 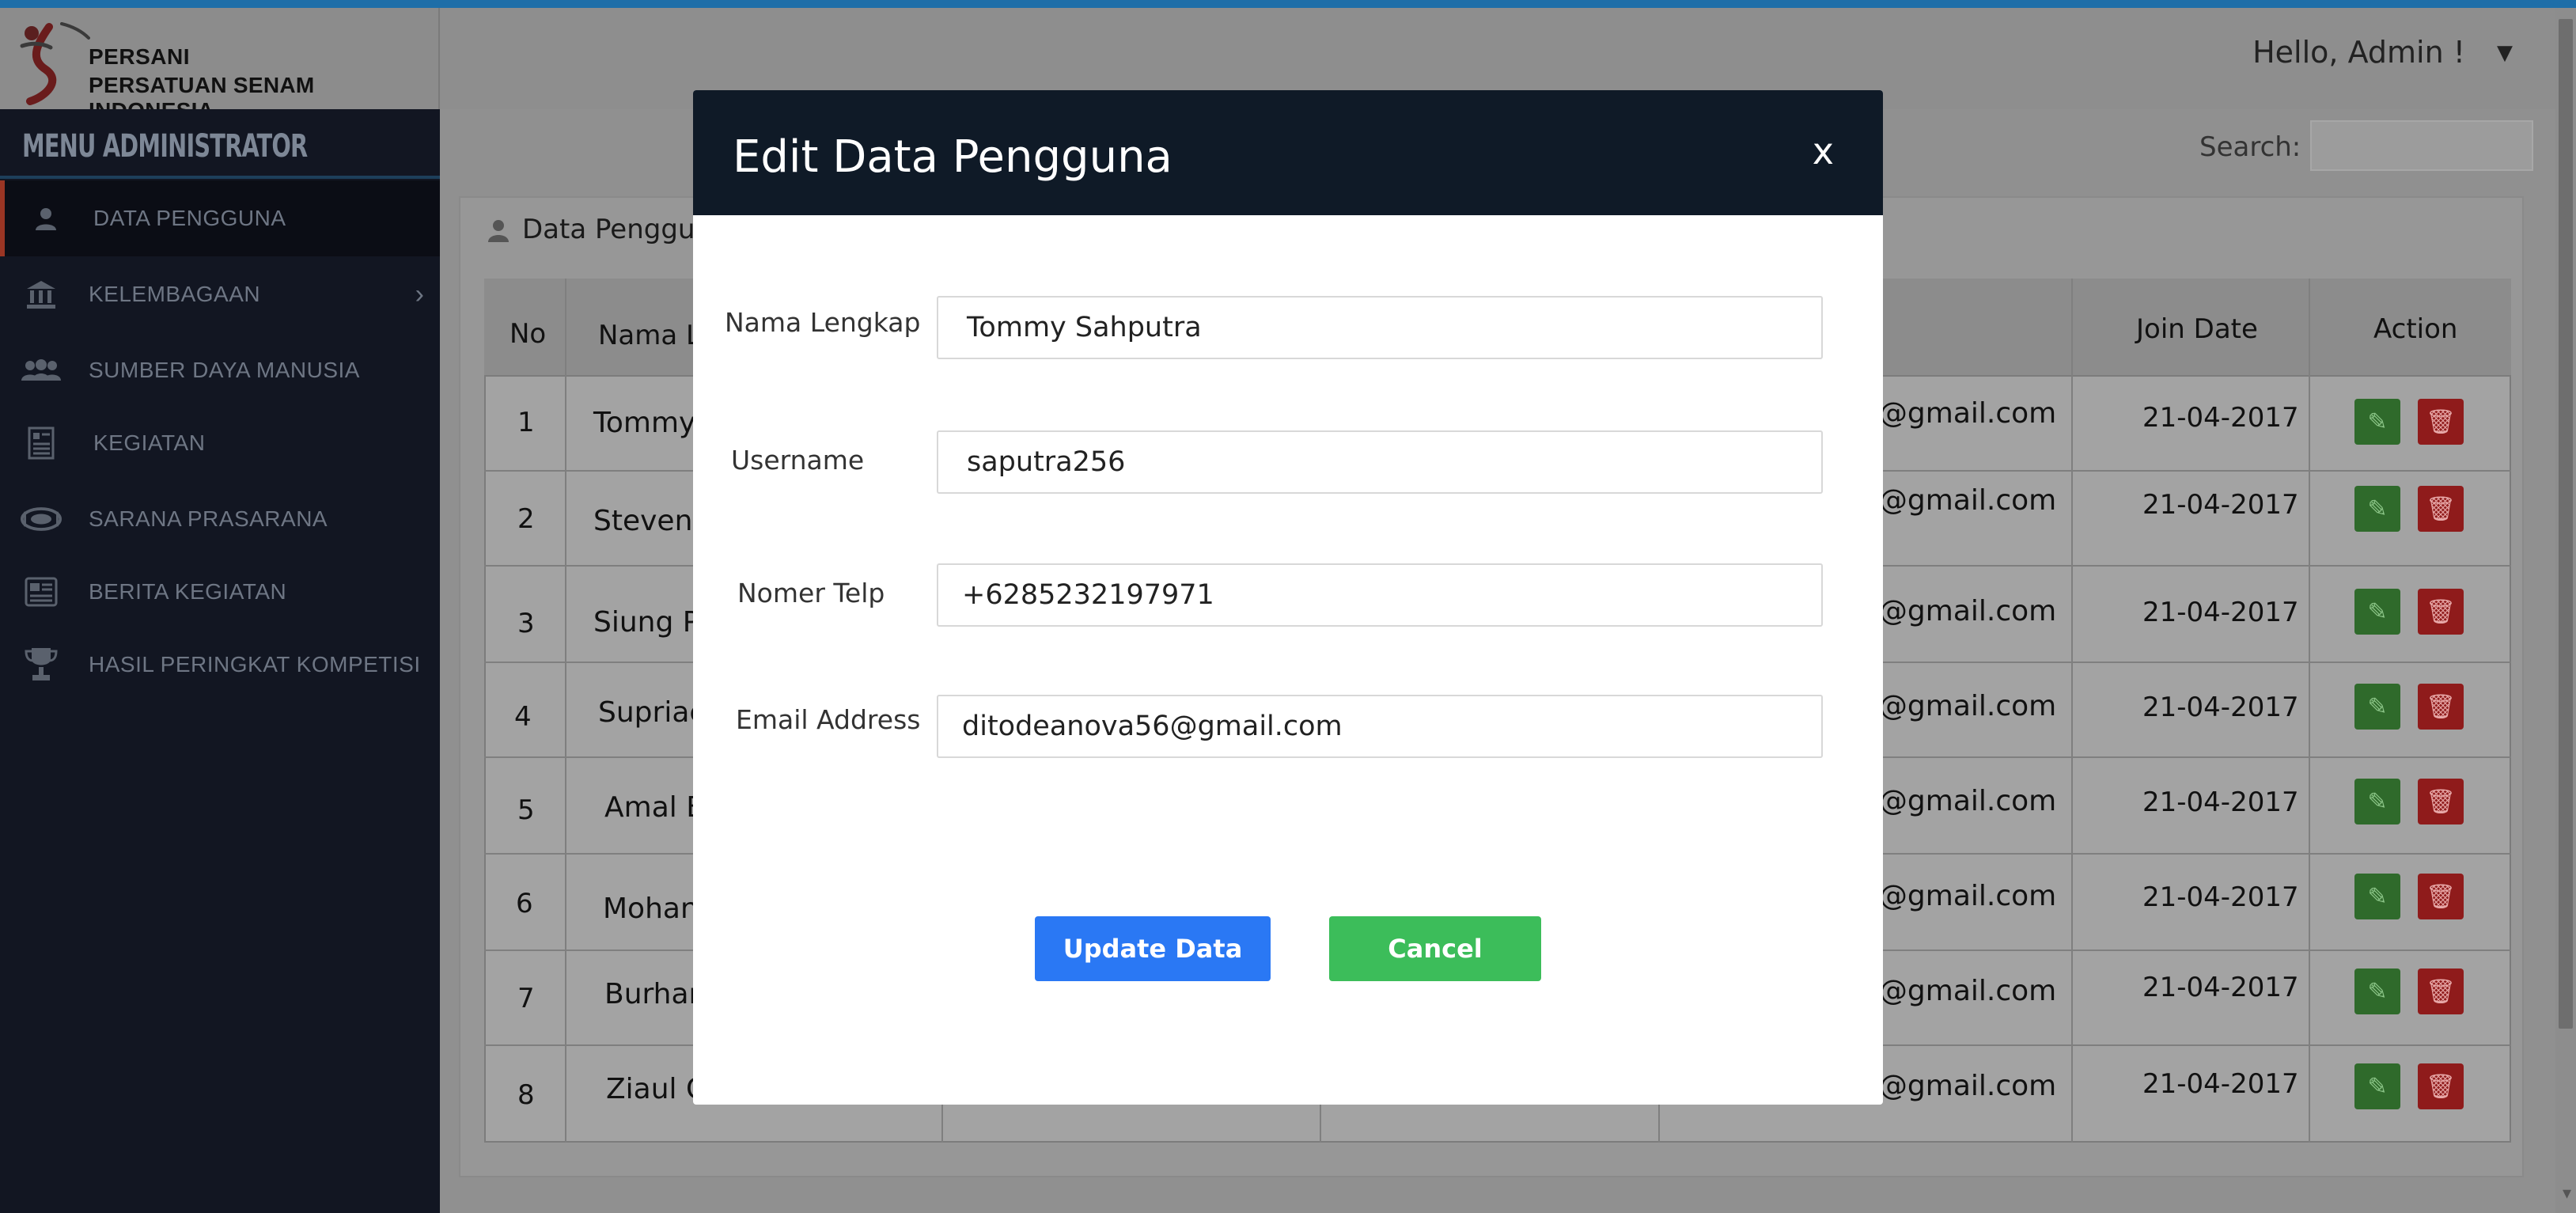 I want to click on row-number: 4, so click(x=523, y=717).